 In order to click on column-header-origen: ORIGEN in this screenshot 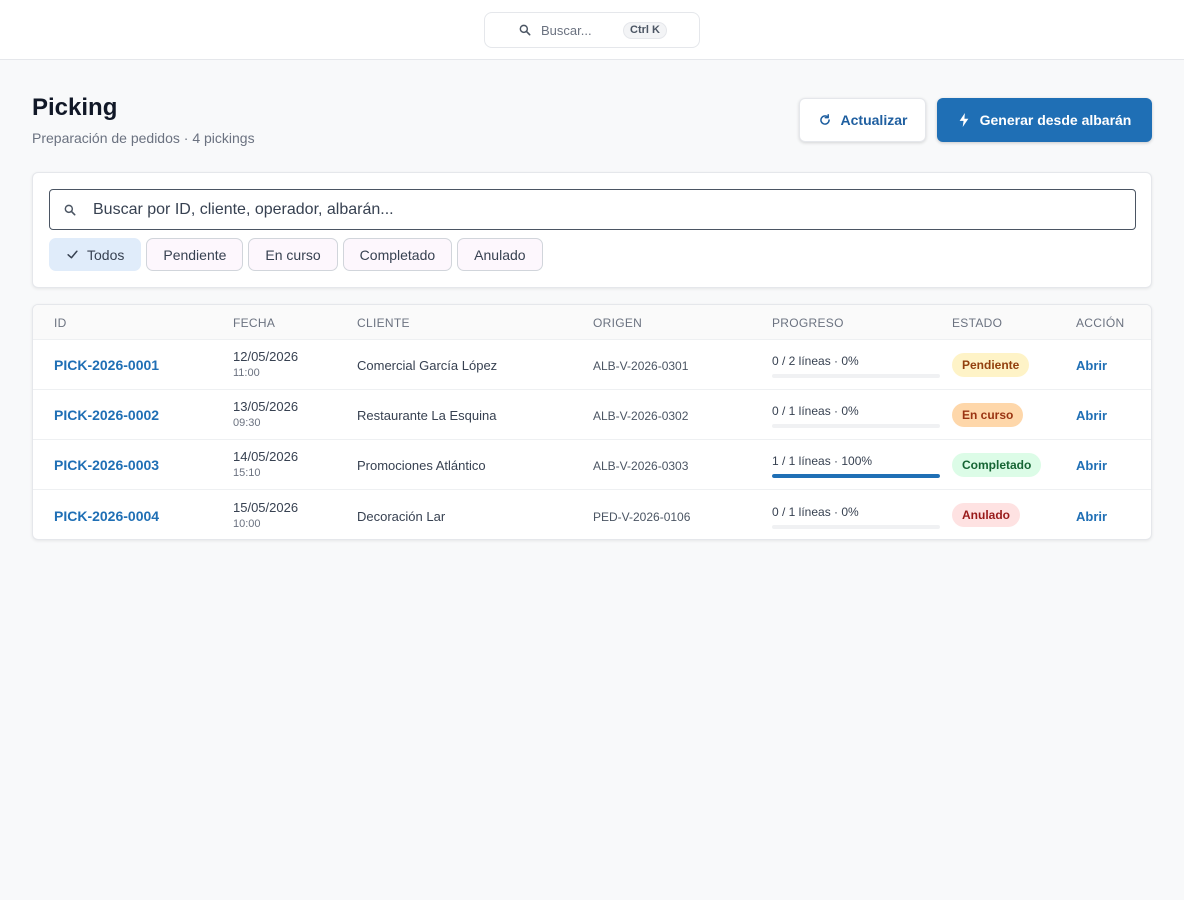, I will do `click(618, 323)`.